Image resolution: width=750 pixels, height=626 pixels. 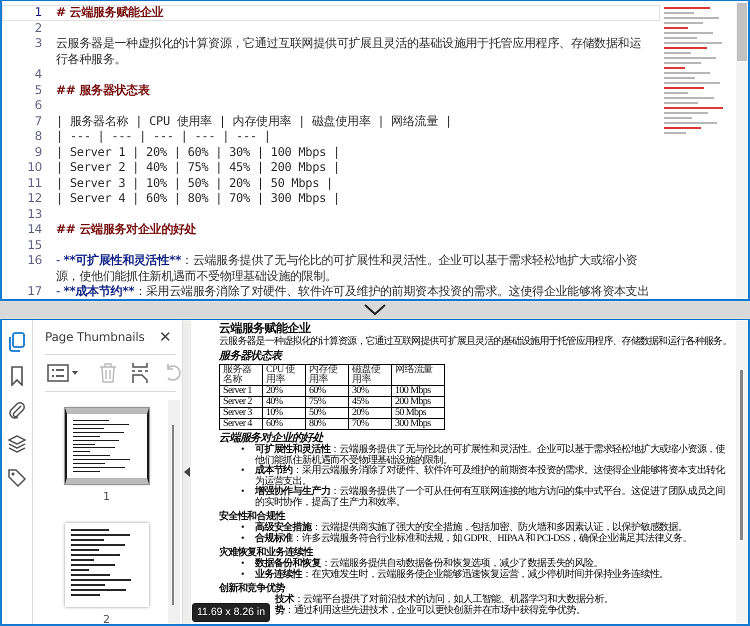 What do you see at coordinates (164, 136) in the screenshot?
I see `markdown-table-line: | --- | --- | --- | --- | --- |` at bounding box center [164, 136].